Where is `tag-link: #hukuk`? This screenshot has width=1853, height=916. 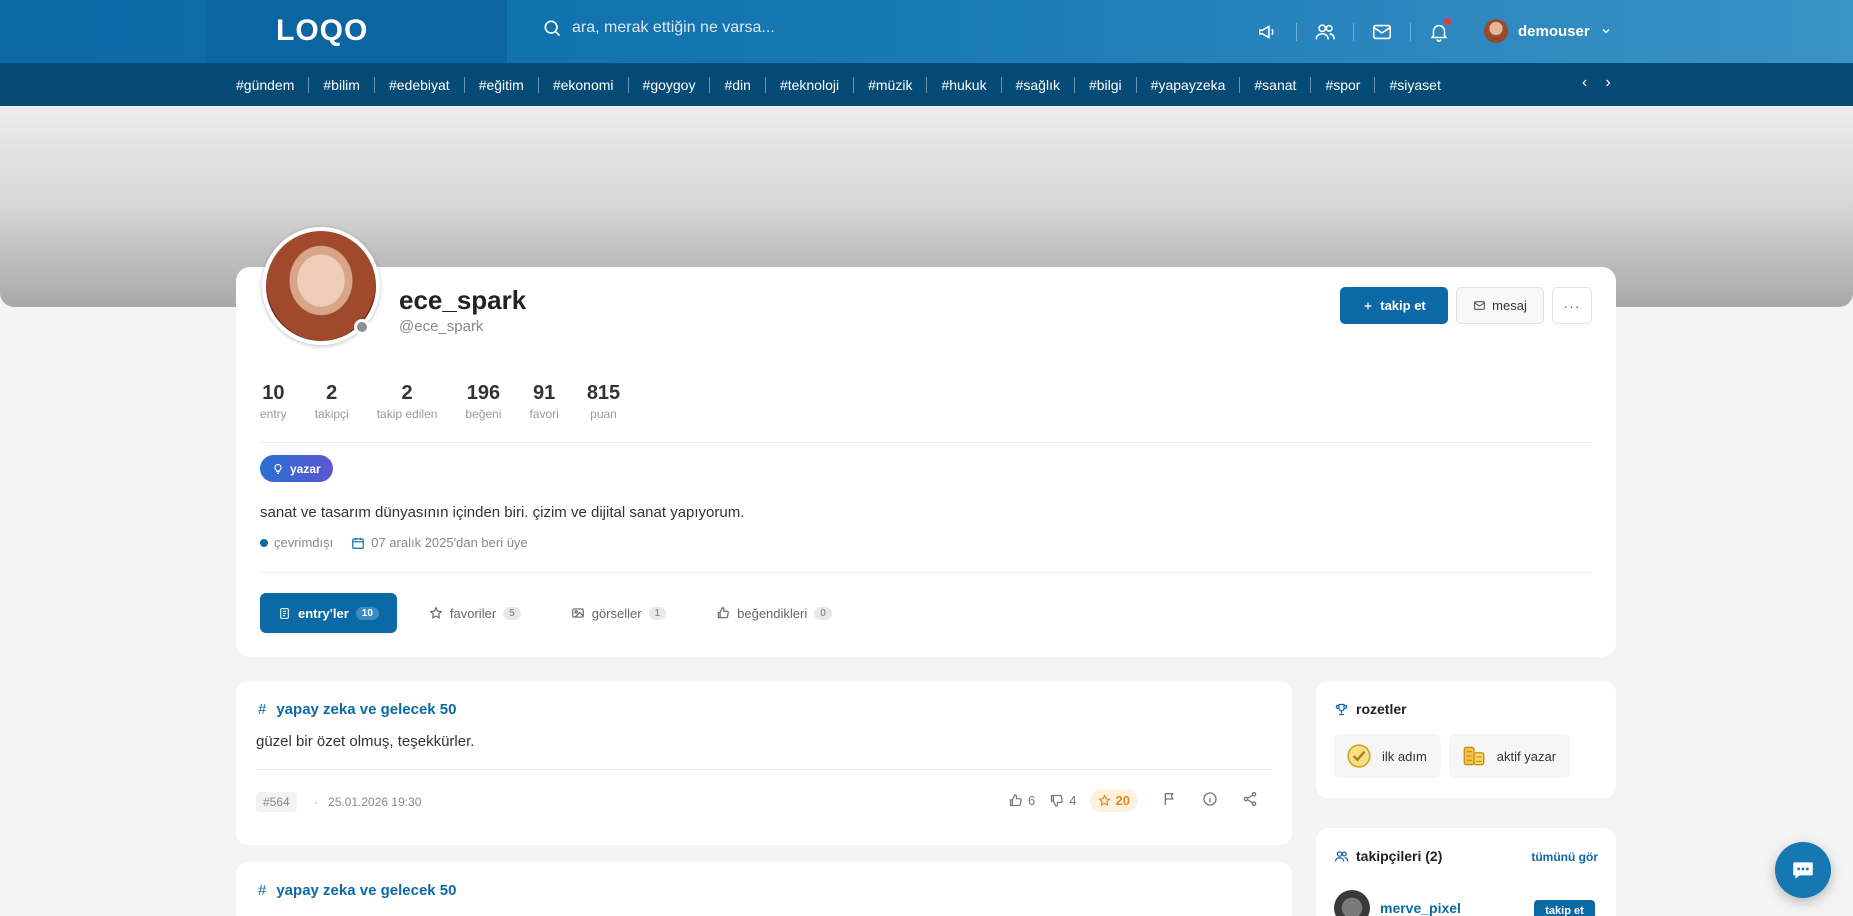 tag-link: #hukuk is located at coordinates (963, 85).